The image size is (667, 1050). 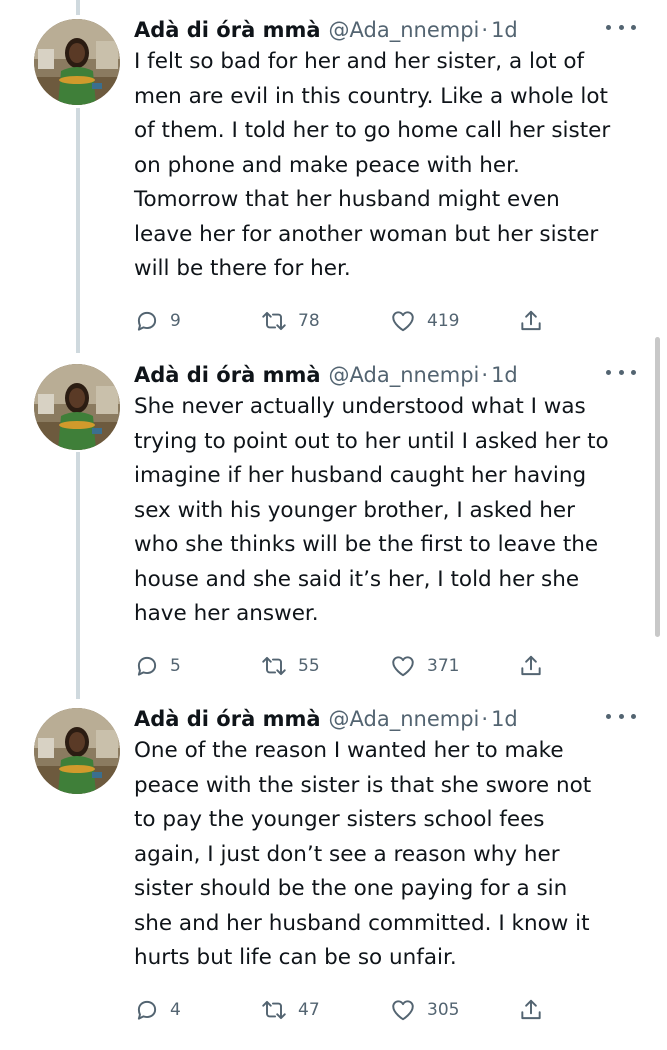 What do you see at coordinates (424, 666) in the screenshot?
I see `like-button: 371` at bounding box center [424, 666].